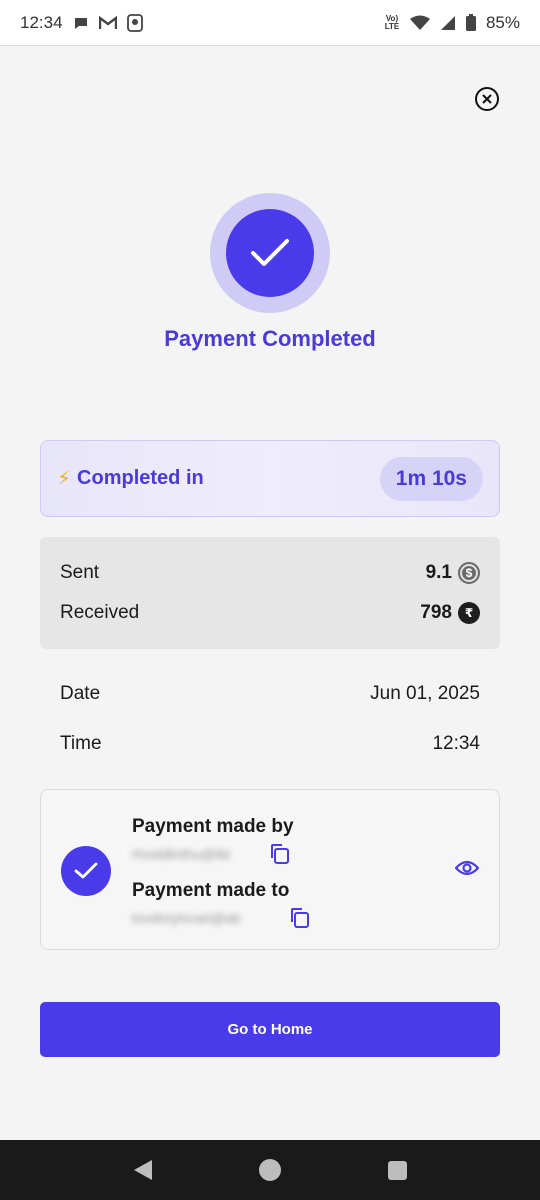  I want to click on completed-card: ⚡ Completed in 1m 10s, so click(270, 478).